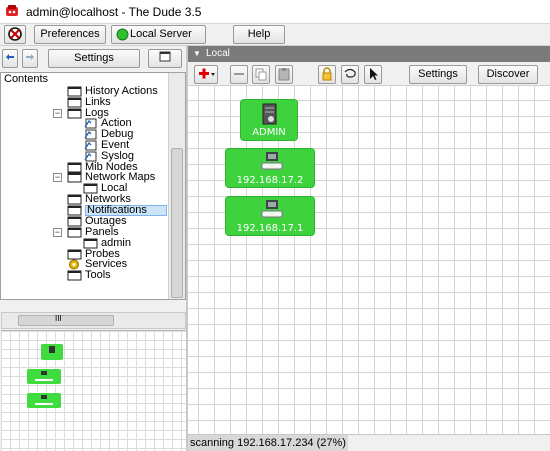  Describe the element at coordinates (84, 156) in the screenshot. I see `tree-item-syslog: Syslog` at that location.